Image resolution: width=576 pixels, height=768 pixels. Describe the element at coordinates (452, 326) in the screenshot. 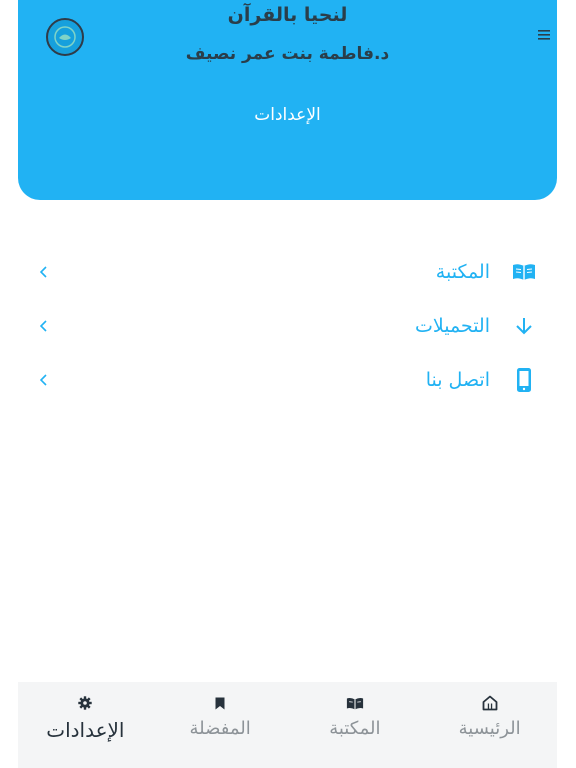

I see `menu-item-label: التحميلات` at that location.